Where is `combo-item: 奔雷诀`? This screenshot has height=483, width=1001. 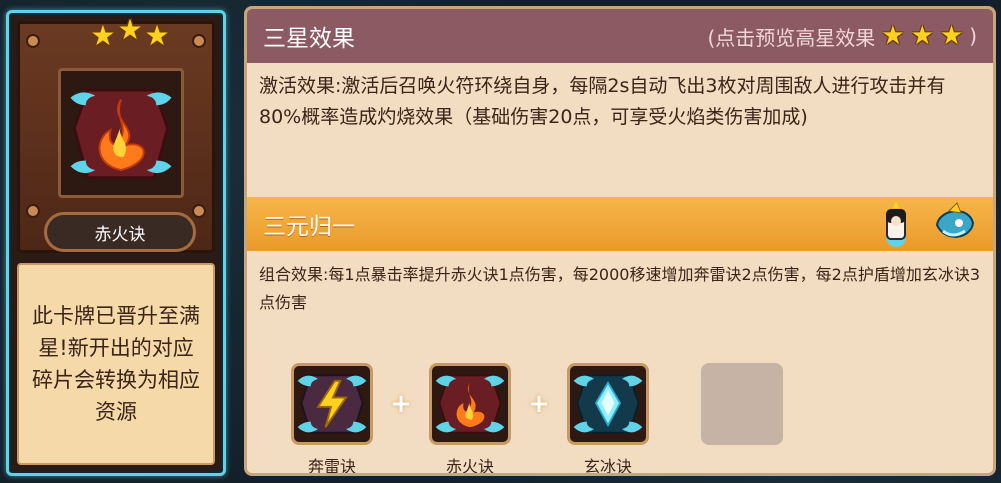
combo-item: 奔雷诀 is located at coordinates (332, 419).